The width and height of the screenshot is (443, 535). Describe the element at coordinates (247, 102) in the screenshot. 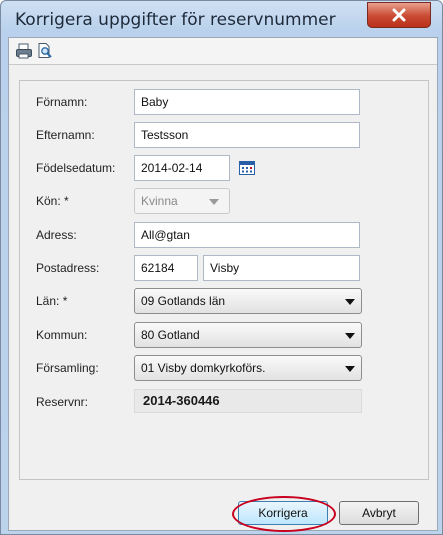

I see `fornamn-field: Baby` at that location.